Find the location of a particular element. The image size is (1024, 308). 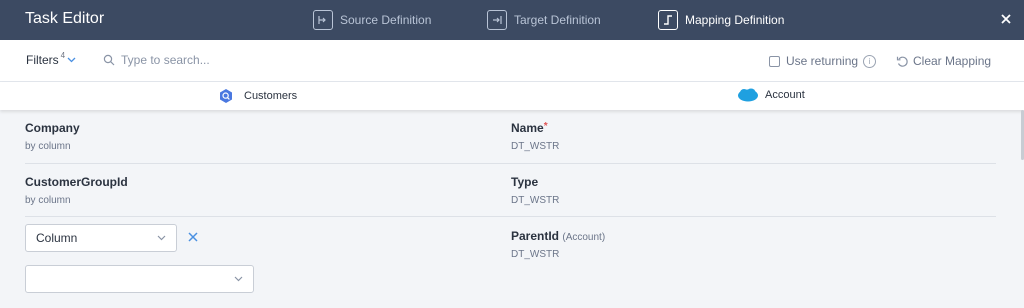

step-mapping-definition: Mapping Definition is located at coordinates (721, 20).